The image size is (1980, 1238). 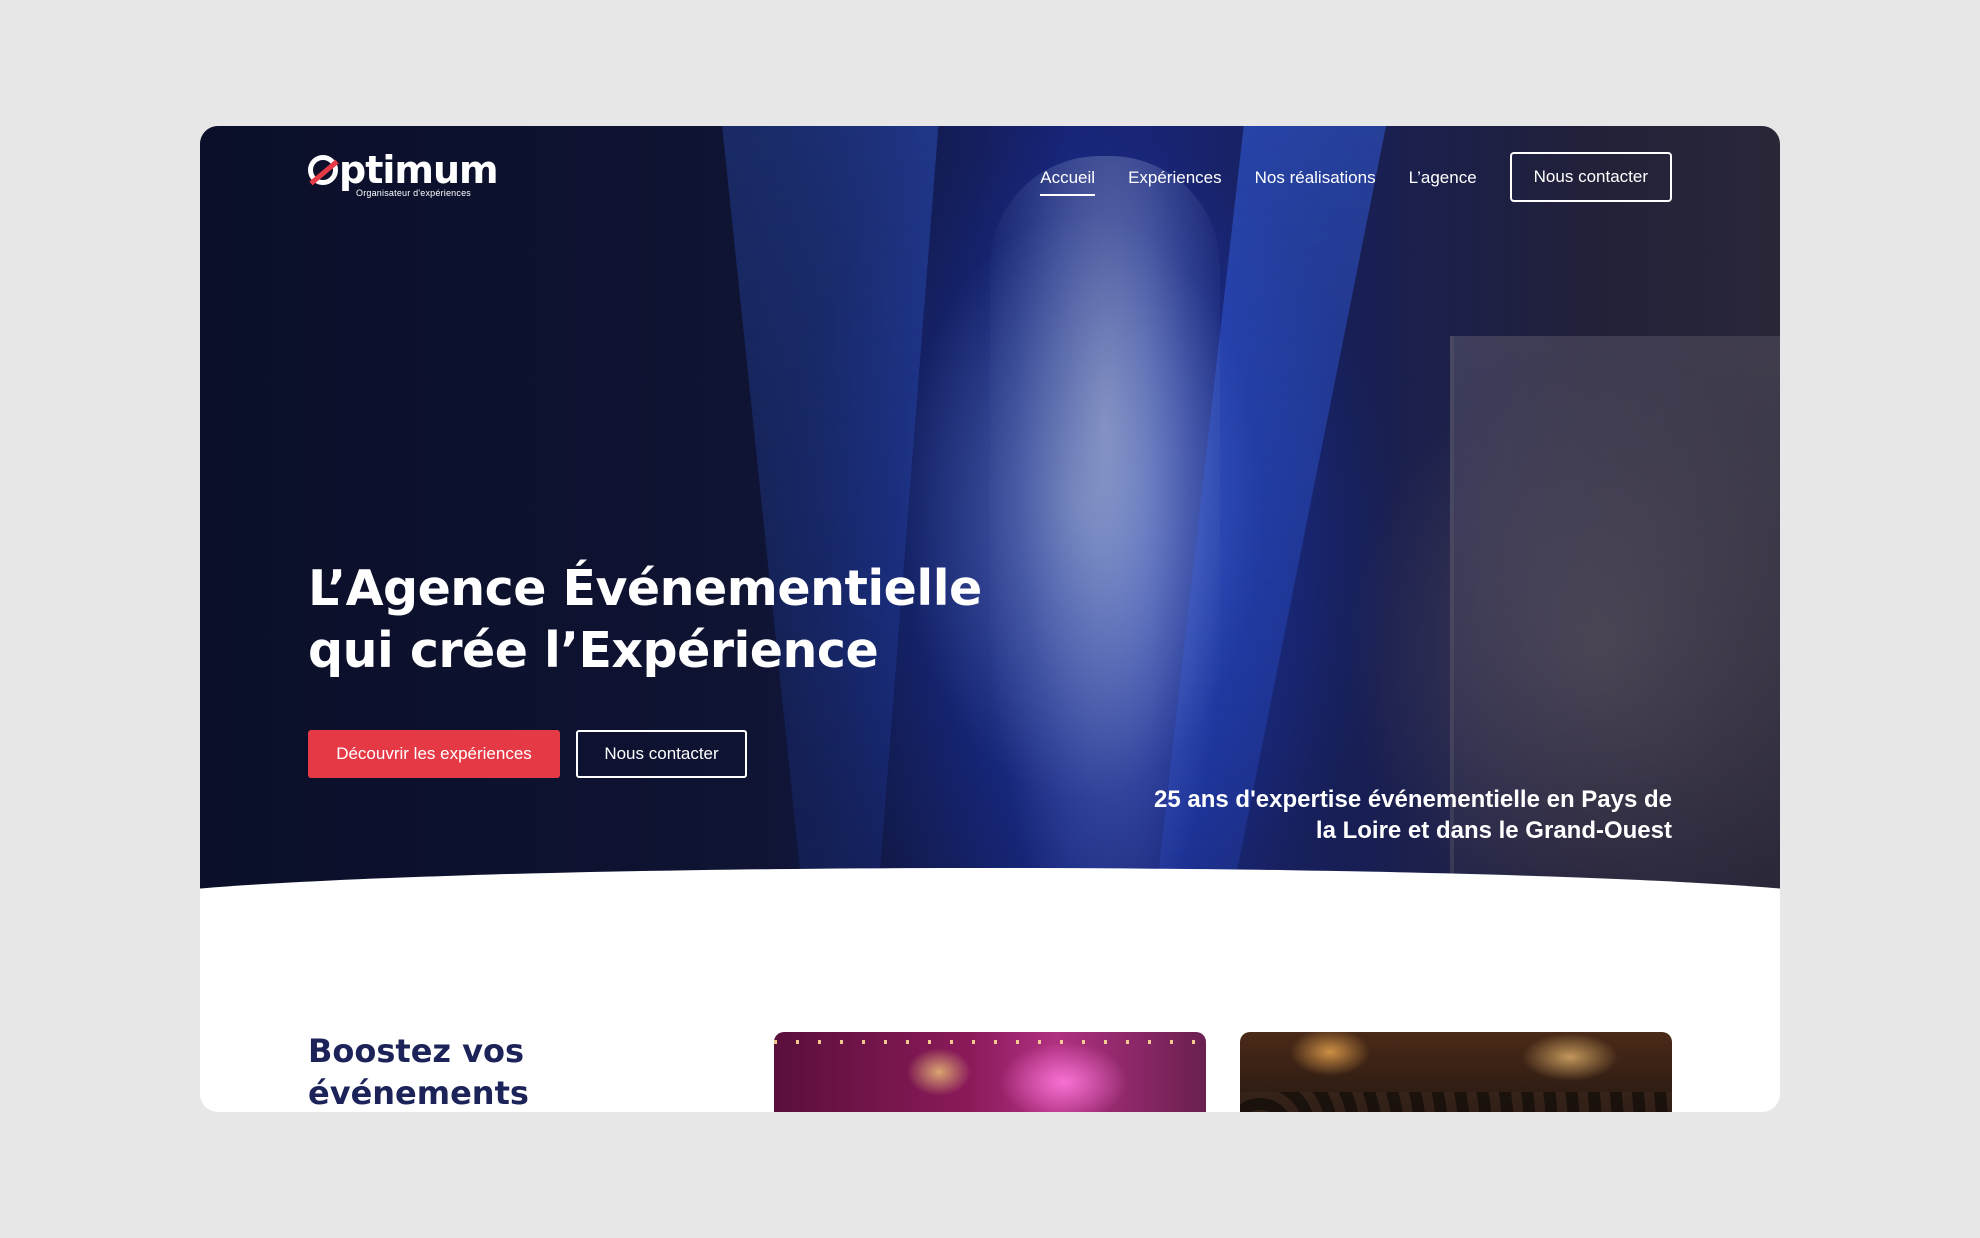 I want to click on logo-o-icon, so click(x=323, y=170).